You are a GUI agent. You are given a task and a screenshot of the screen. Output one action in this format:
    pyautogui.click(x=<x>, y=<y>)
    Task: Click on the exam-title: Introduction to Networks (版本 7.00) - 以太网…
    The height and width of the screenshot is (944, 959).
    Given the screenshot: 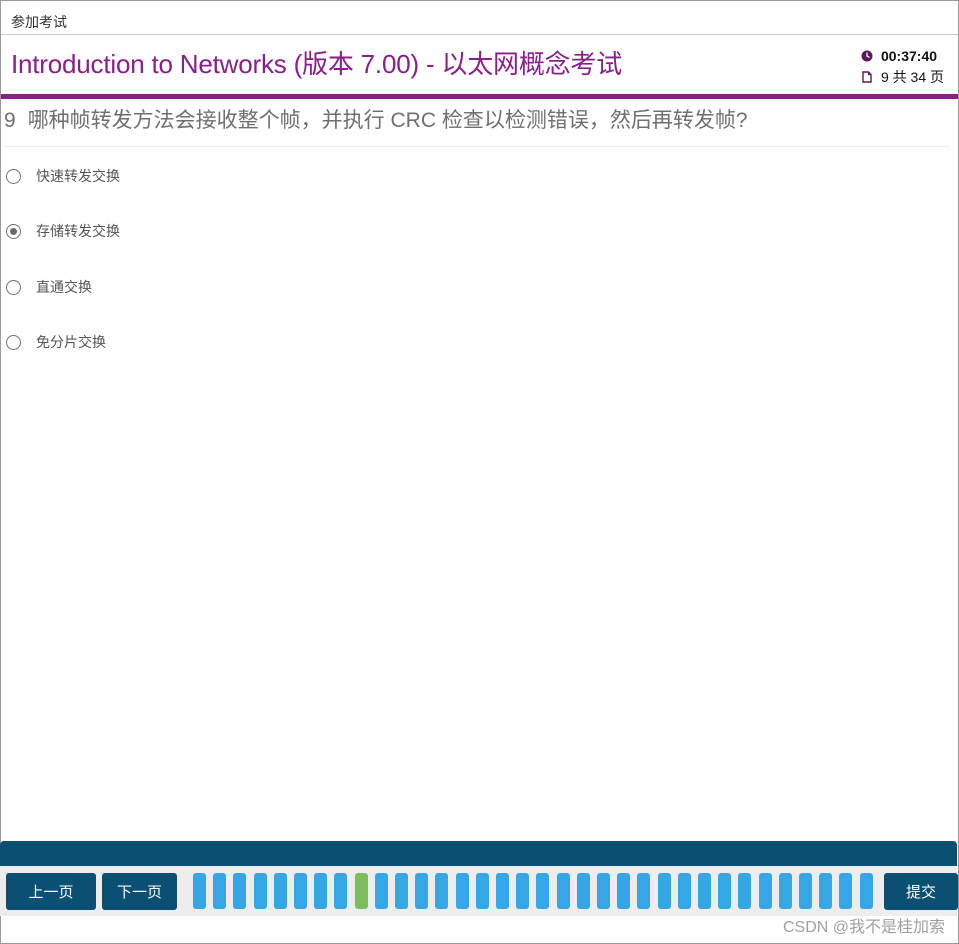 What is the action you would take?
    pyautogui.click(x=317, y=64)
    